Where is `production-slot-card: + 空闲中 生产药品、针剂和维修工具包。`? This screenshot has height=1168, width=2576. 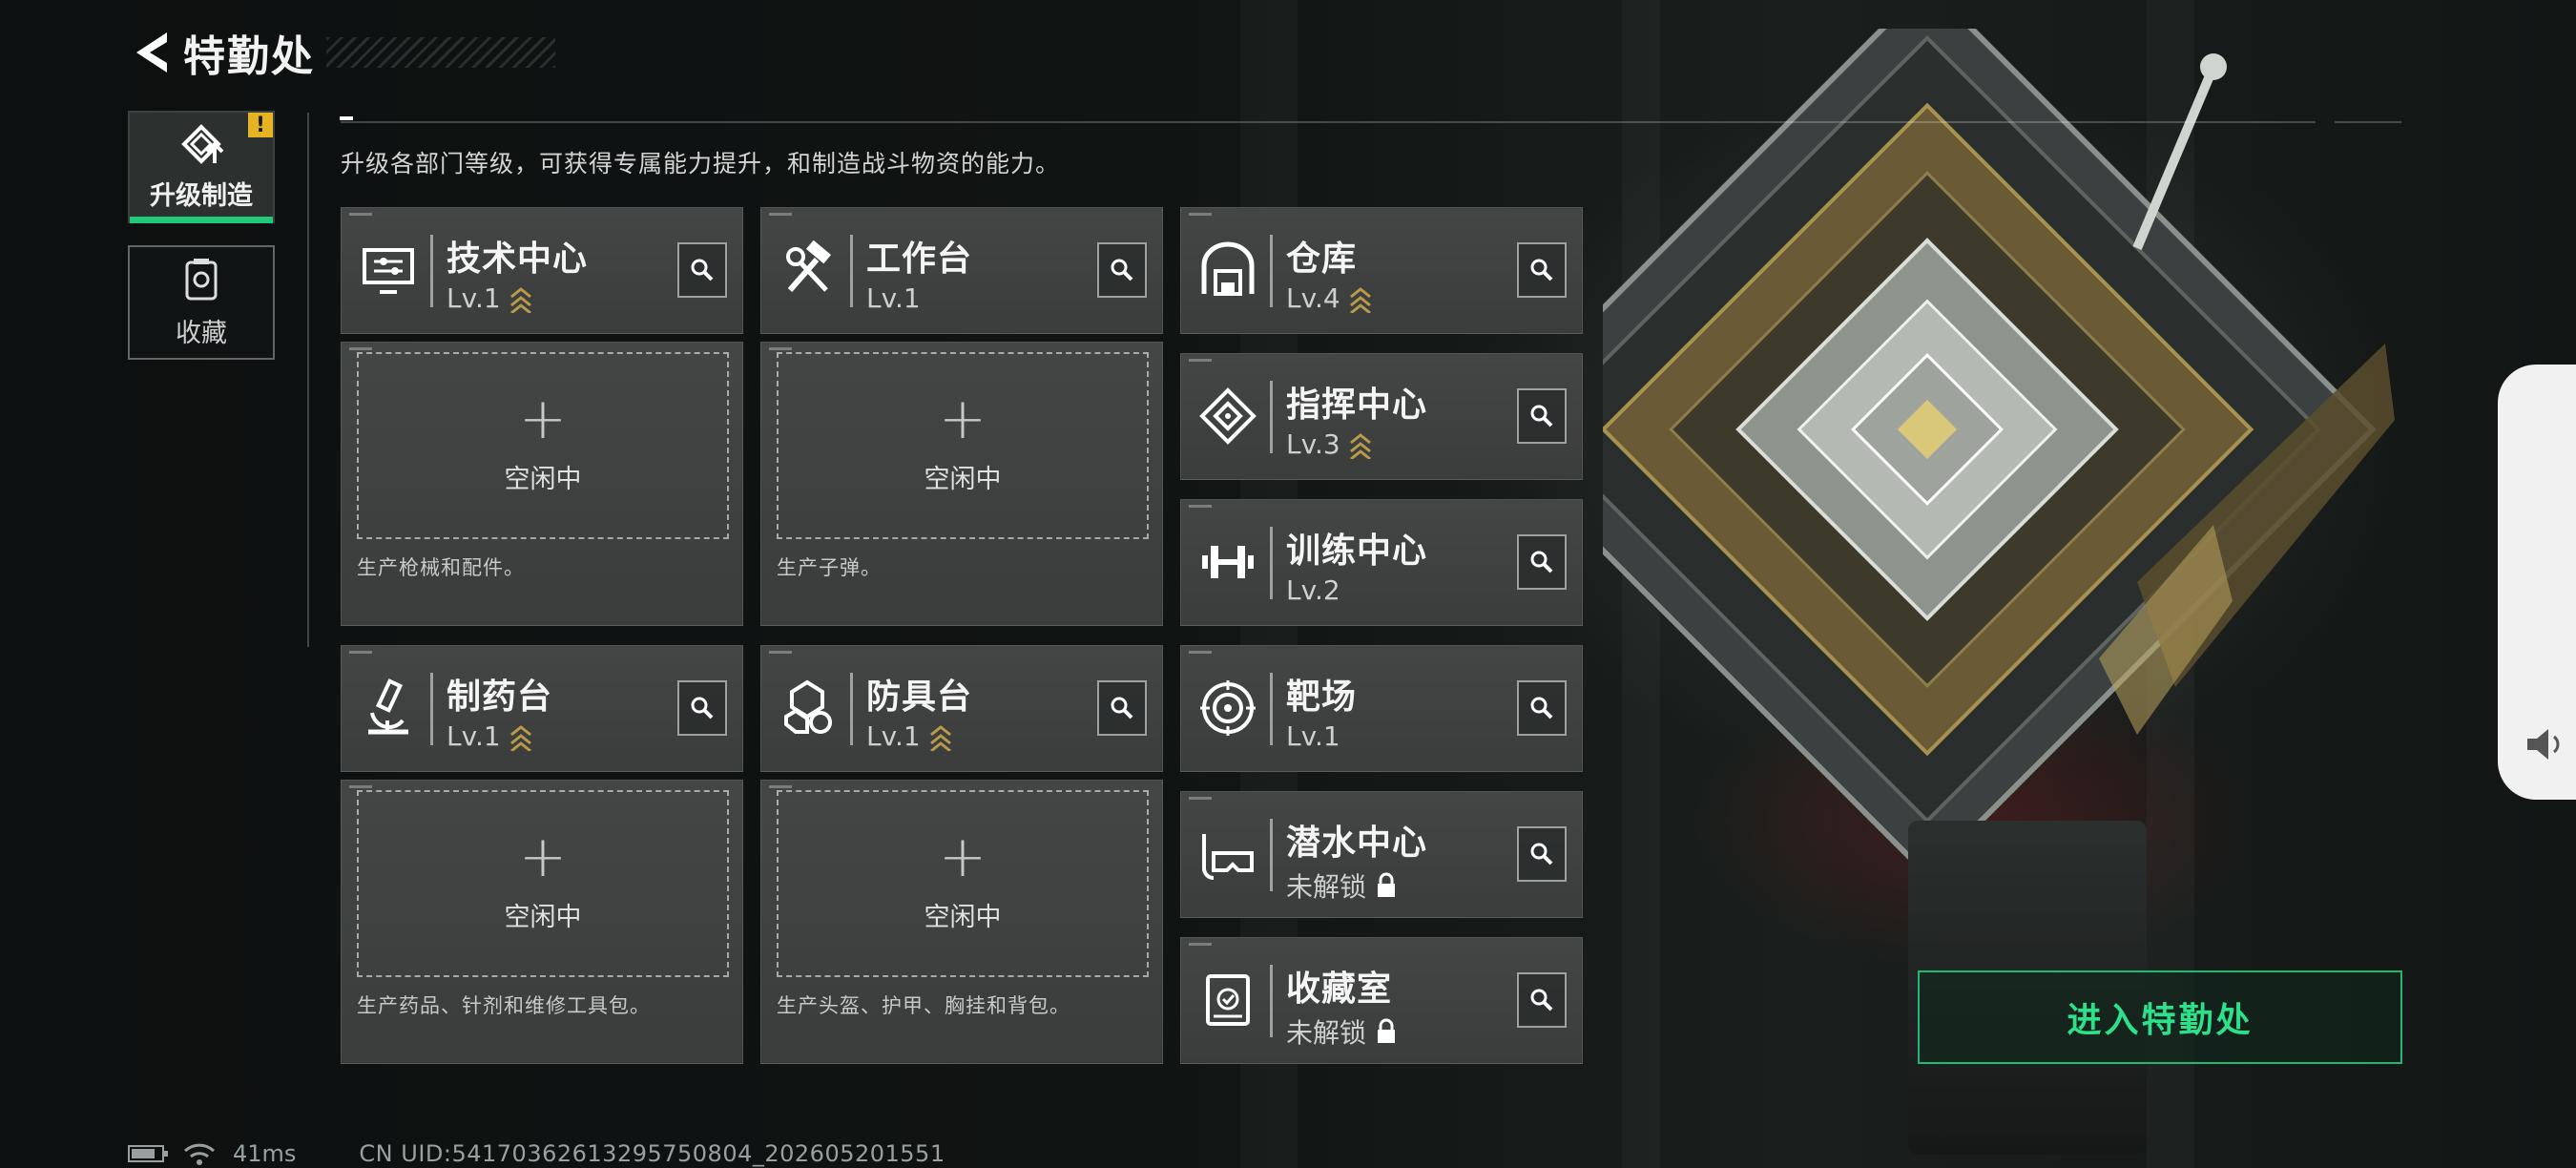 production-slot-card: + 空闲中 生产药品、针剂和维修工具包。 is located at coordinates (542, 922).